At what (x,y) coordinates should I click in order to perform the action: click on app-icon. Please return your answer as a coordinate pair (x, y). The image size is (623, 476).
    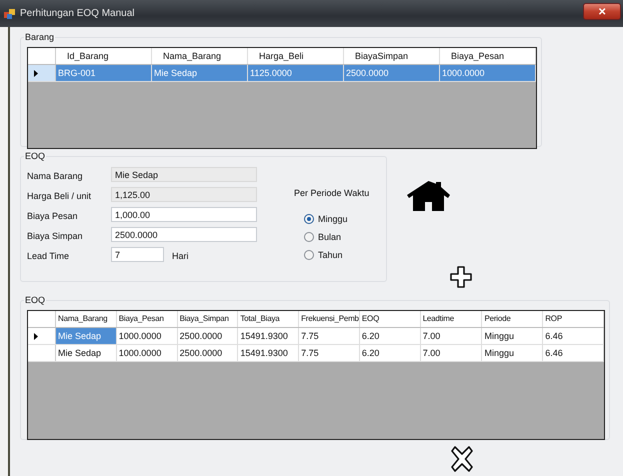
    Looking at the image, I should click on (9, 13).